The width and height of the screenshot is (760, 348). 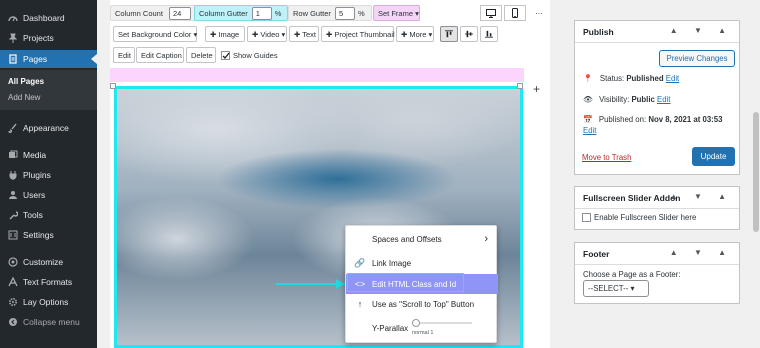 I want to click on set-frame-button: Set Frame ▾, so click(x=396, y=13).